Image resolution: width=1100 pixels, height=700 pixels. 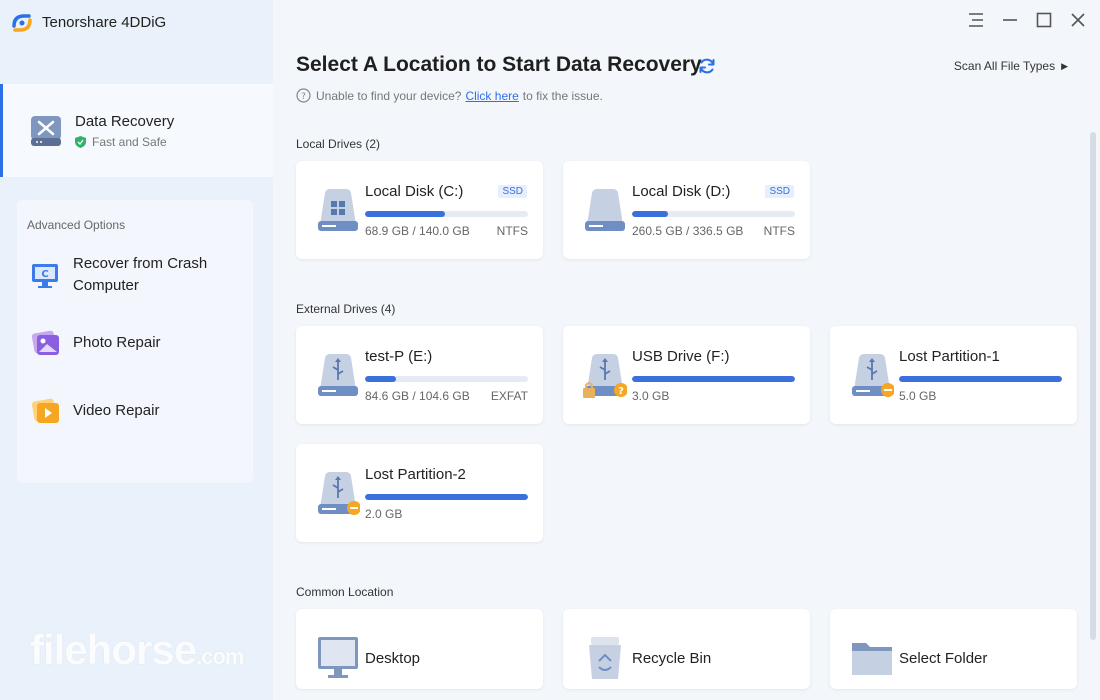 What do you see at coordinates (399, 356) in the screenshot?
I see `drive-name: test-P (E:)` at bounding box center [399, 356].